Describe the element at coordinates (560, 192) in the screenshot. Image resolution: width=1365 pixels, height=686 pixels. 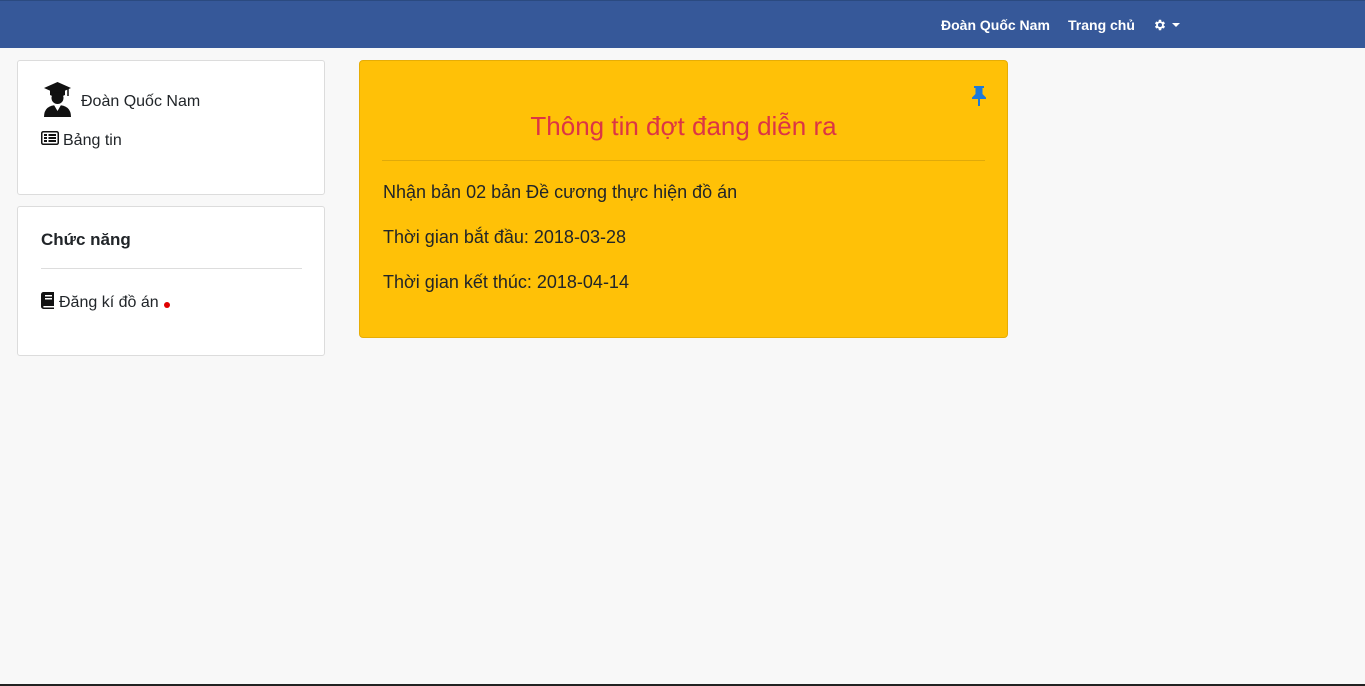
I see `panel-description: Nhận bản 02 bản Đề cương thực hiện đồ án` at that location.